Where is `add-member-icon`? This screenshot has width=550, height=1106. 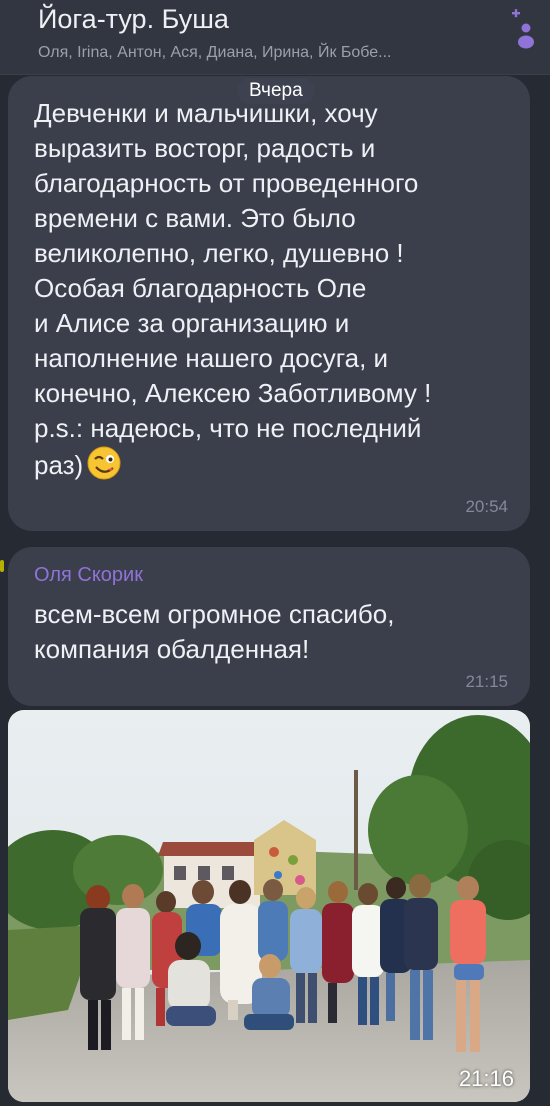 add-member-icon is located at coordinates (522, 28).